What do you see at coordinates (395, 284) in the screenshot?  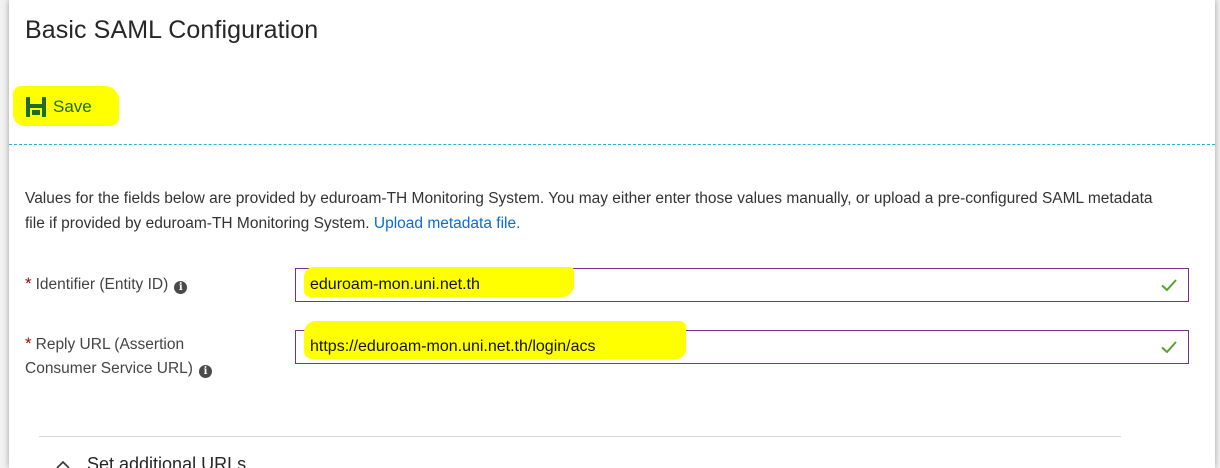 I see `identifier-value: eduroam-mon.uni.net.th` at bounding box center [395, 284].